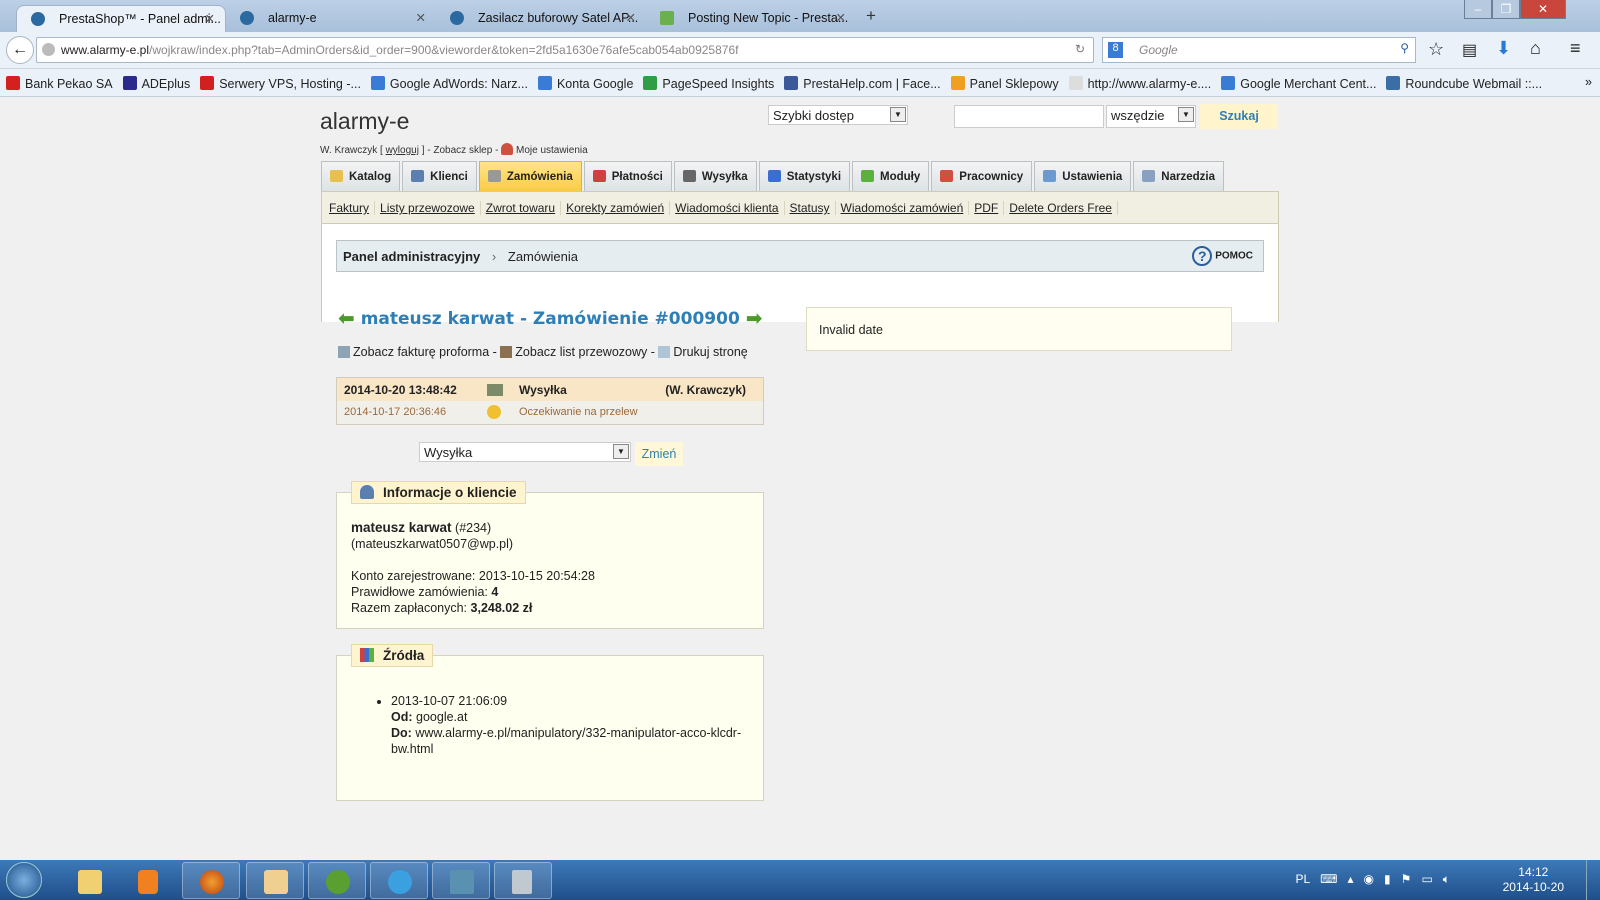  I want to click on clock: 14:12 2014-10-20, so click(1533, 880).